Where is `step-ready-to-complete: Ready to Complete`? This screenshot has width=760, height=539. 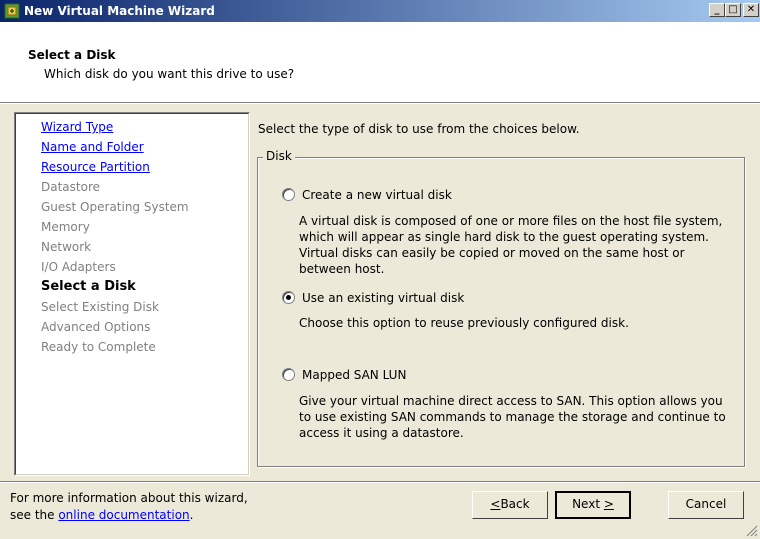
step-ready-to-complete: Ready to Complete is located at coordinates (98, 347).